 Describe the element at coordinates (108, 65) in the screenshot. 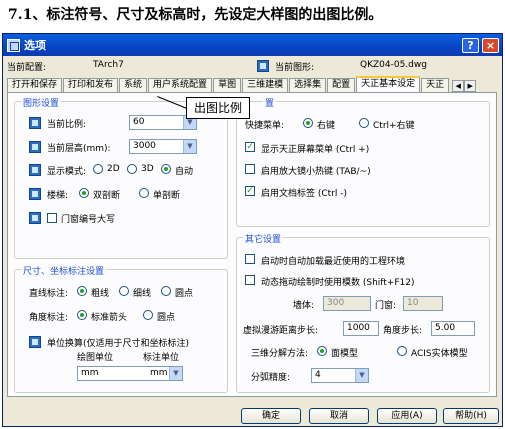

I see `current-config-value: TArch7` at that location.